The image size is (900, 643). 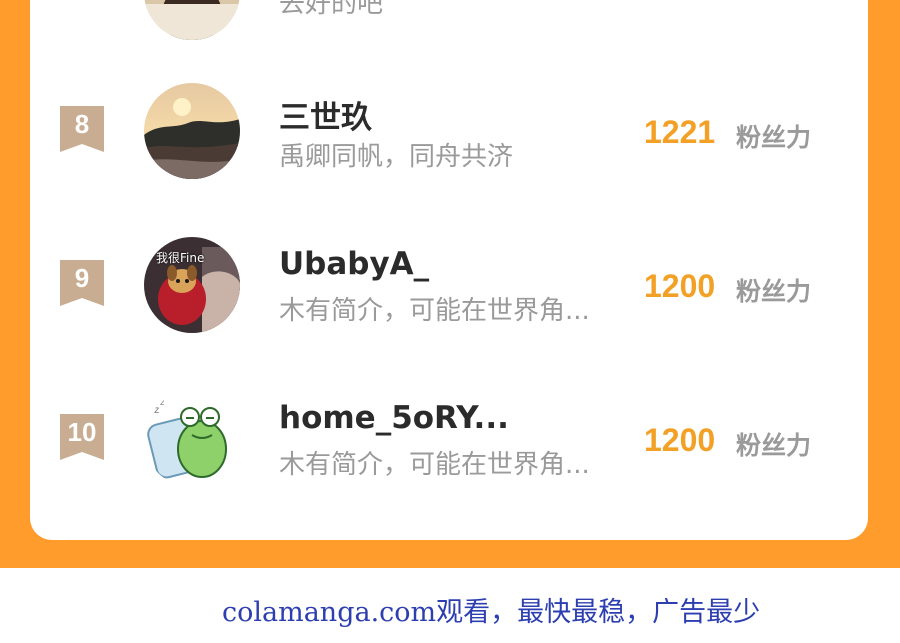 What do you see at coordinates (680, 132) in the screenshot?
I see `fan-score: 1221` at bounding box center [680, 132].